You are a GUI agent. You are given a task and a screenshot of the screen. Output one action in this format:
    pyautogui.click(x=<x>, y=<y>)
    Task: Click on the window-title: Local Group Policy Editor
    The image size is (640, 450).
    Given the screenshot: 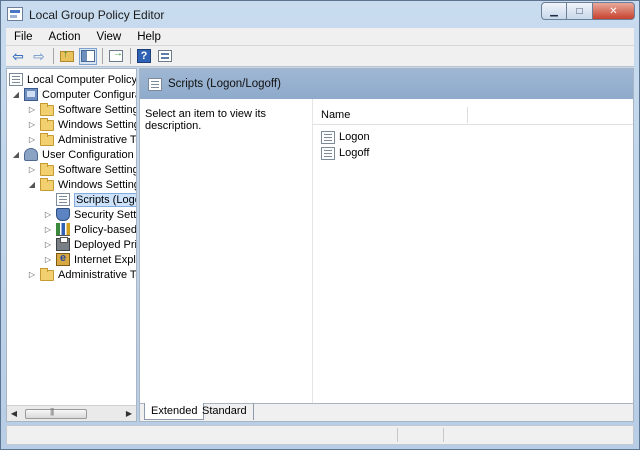 What is the action you would take?
    pyautogui.click(x=97, y=15)
    